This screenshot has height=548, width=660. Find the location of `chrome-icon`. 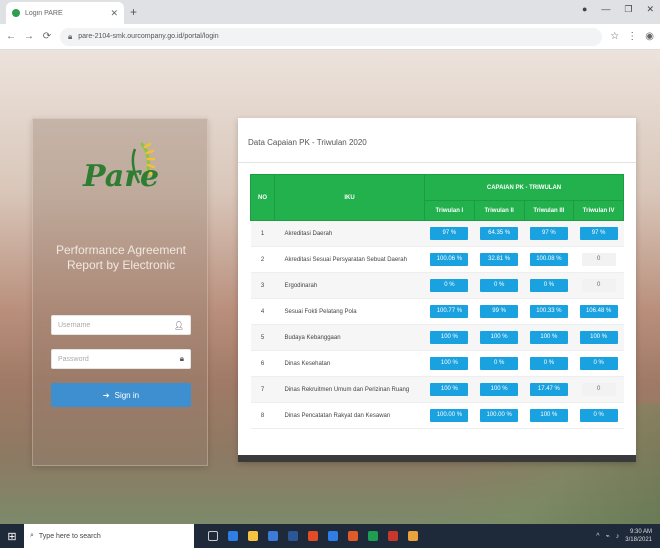

chrome-icon is located at coordinates (413, 536).